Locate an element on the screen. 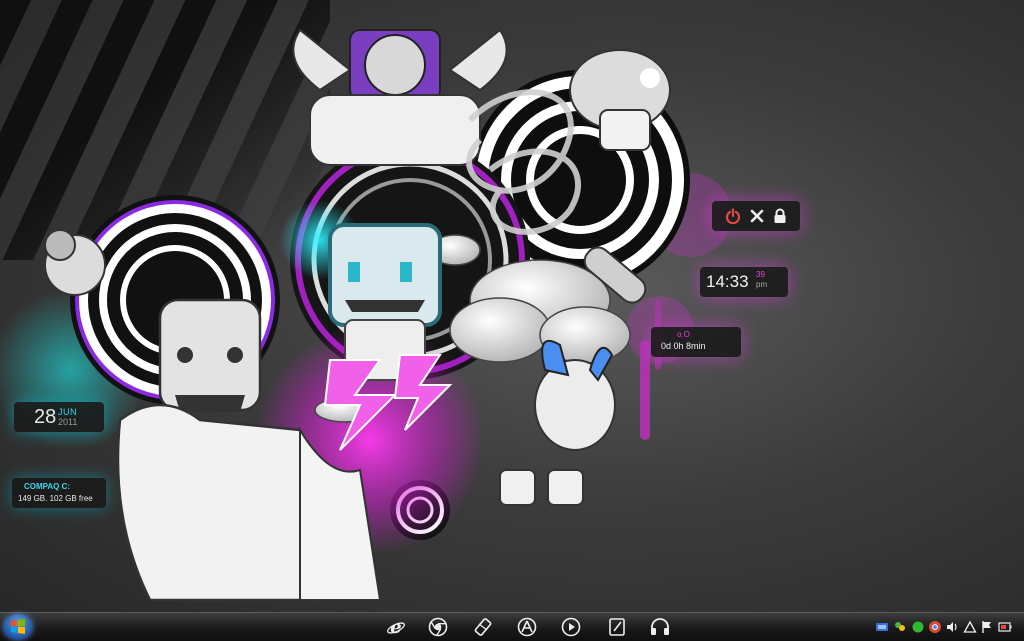  status-icon is located at coordinates (918, 627).